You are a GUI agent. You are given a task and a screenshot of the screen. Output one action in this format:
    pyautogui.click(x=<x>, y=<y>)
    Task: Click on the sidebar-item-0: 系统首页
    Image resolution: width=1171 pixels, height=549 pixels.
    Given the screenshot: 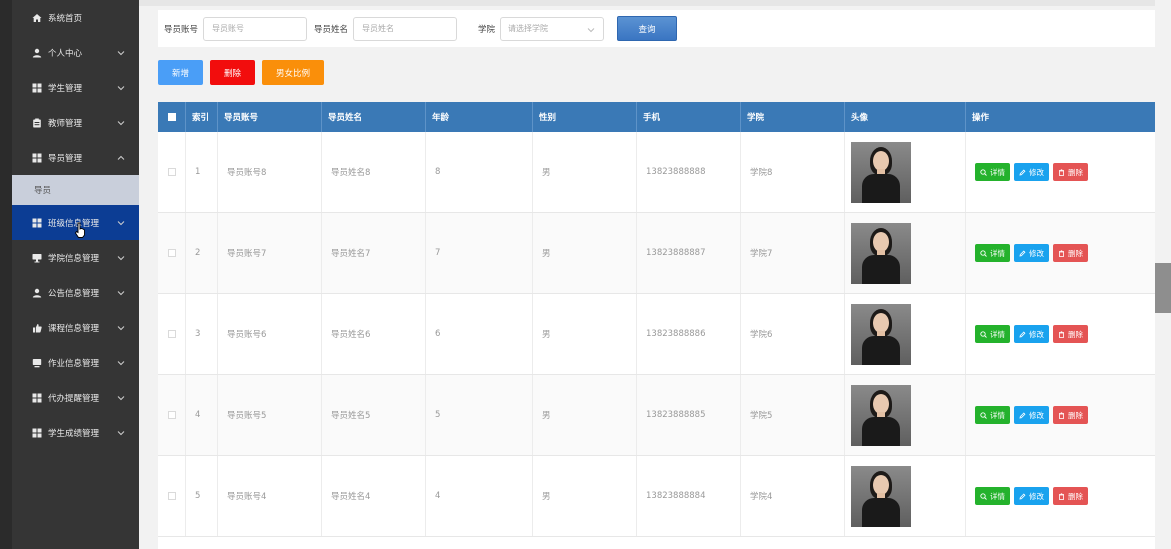 What is the action you would take?
    pyautogui.click(x=75, y=17)
    